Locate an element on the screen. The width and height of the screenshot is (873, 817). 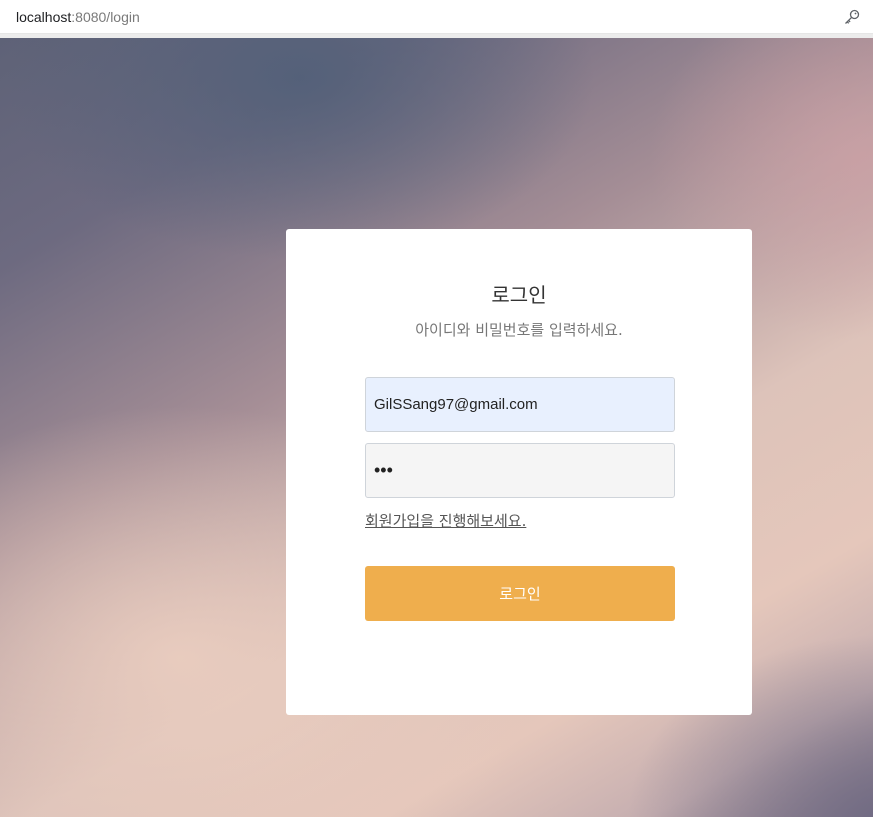
login-title: 로그인 is located at coordinates (519, 295).